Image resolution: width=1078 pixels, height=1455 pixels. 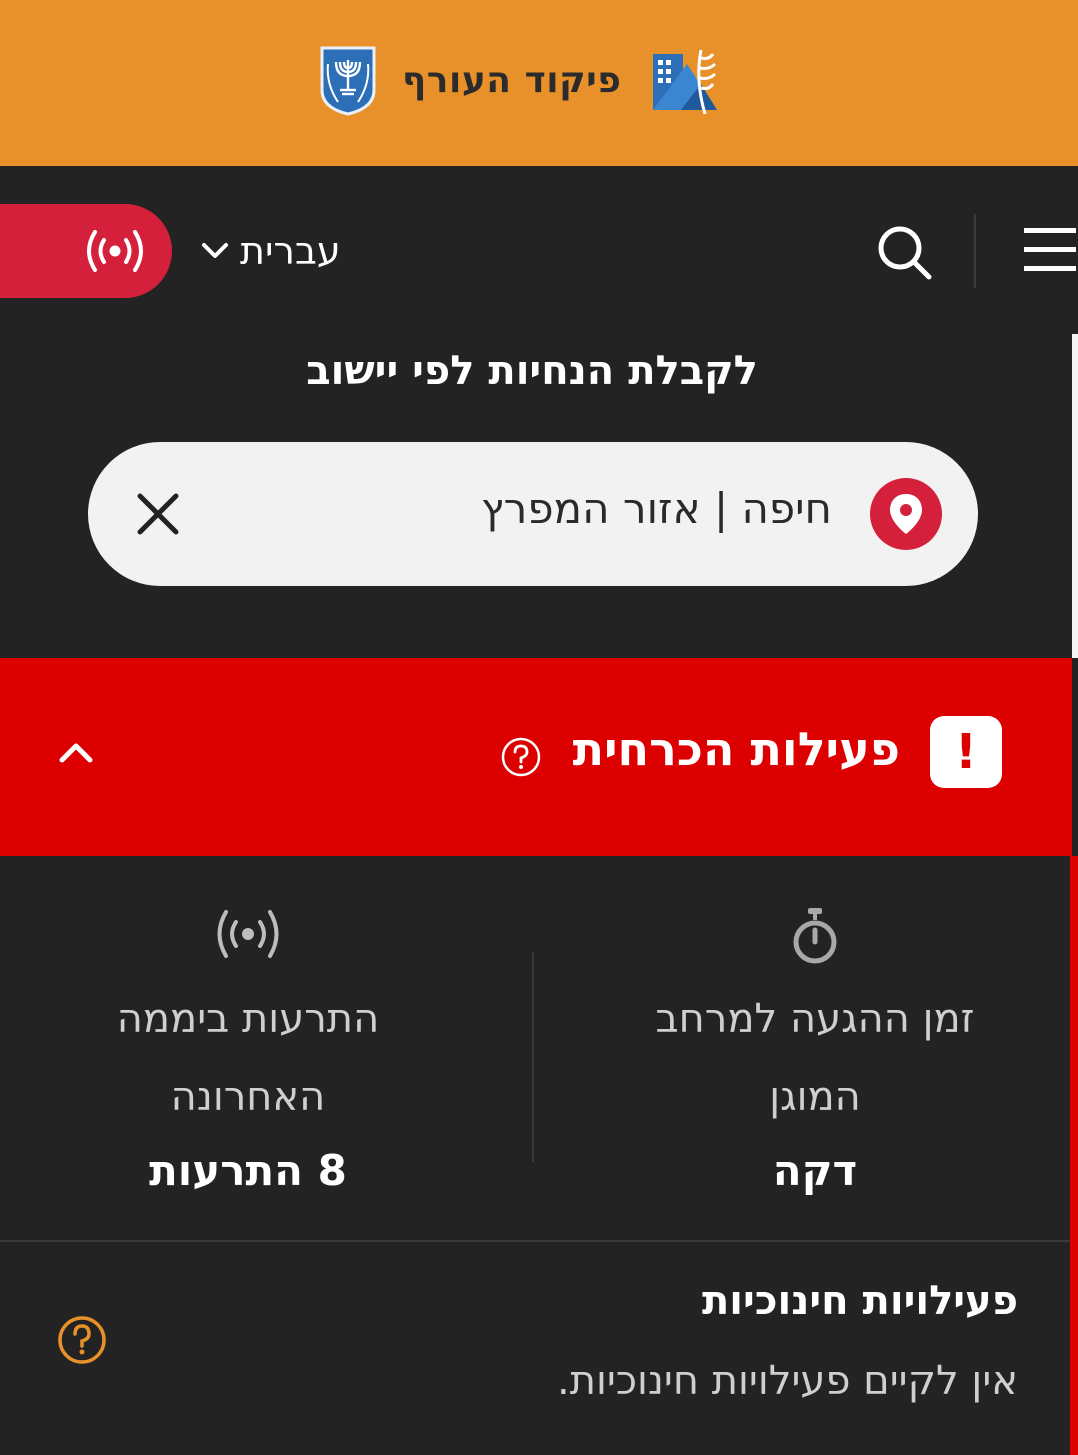 I want to click on location-search-field: חיפה | אזור המפרץ, so click(x=533, y=514).